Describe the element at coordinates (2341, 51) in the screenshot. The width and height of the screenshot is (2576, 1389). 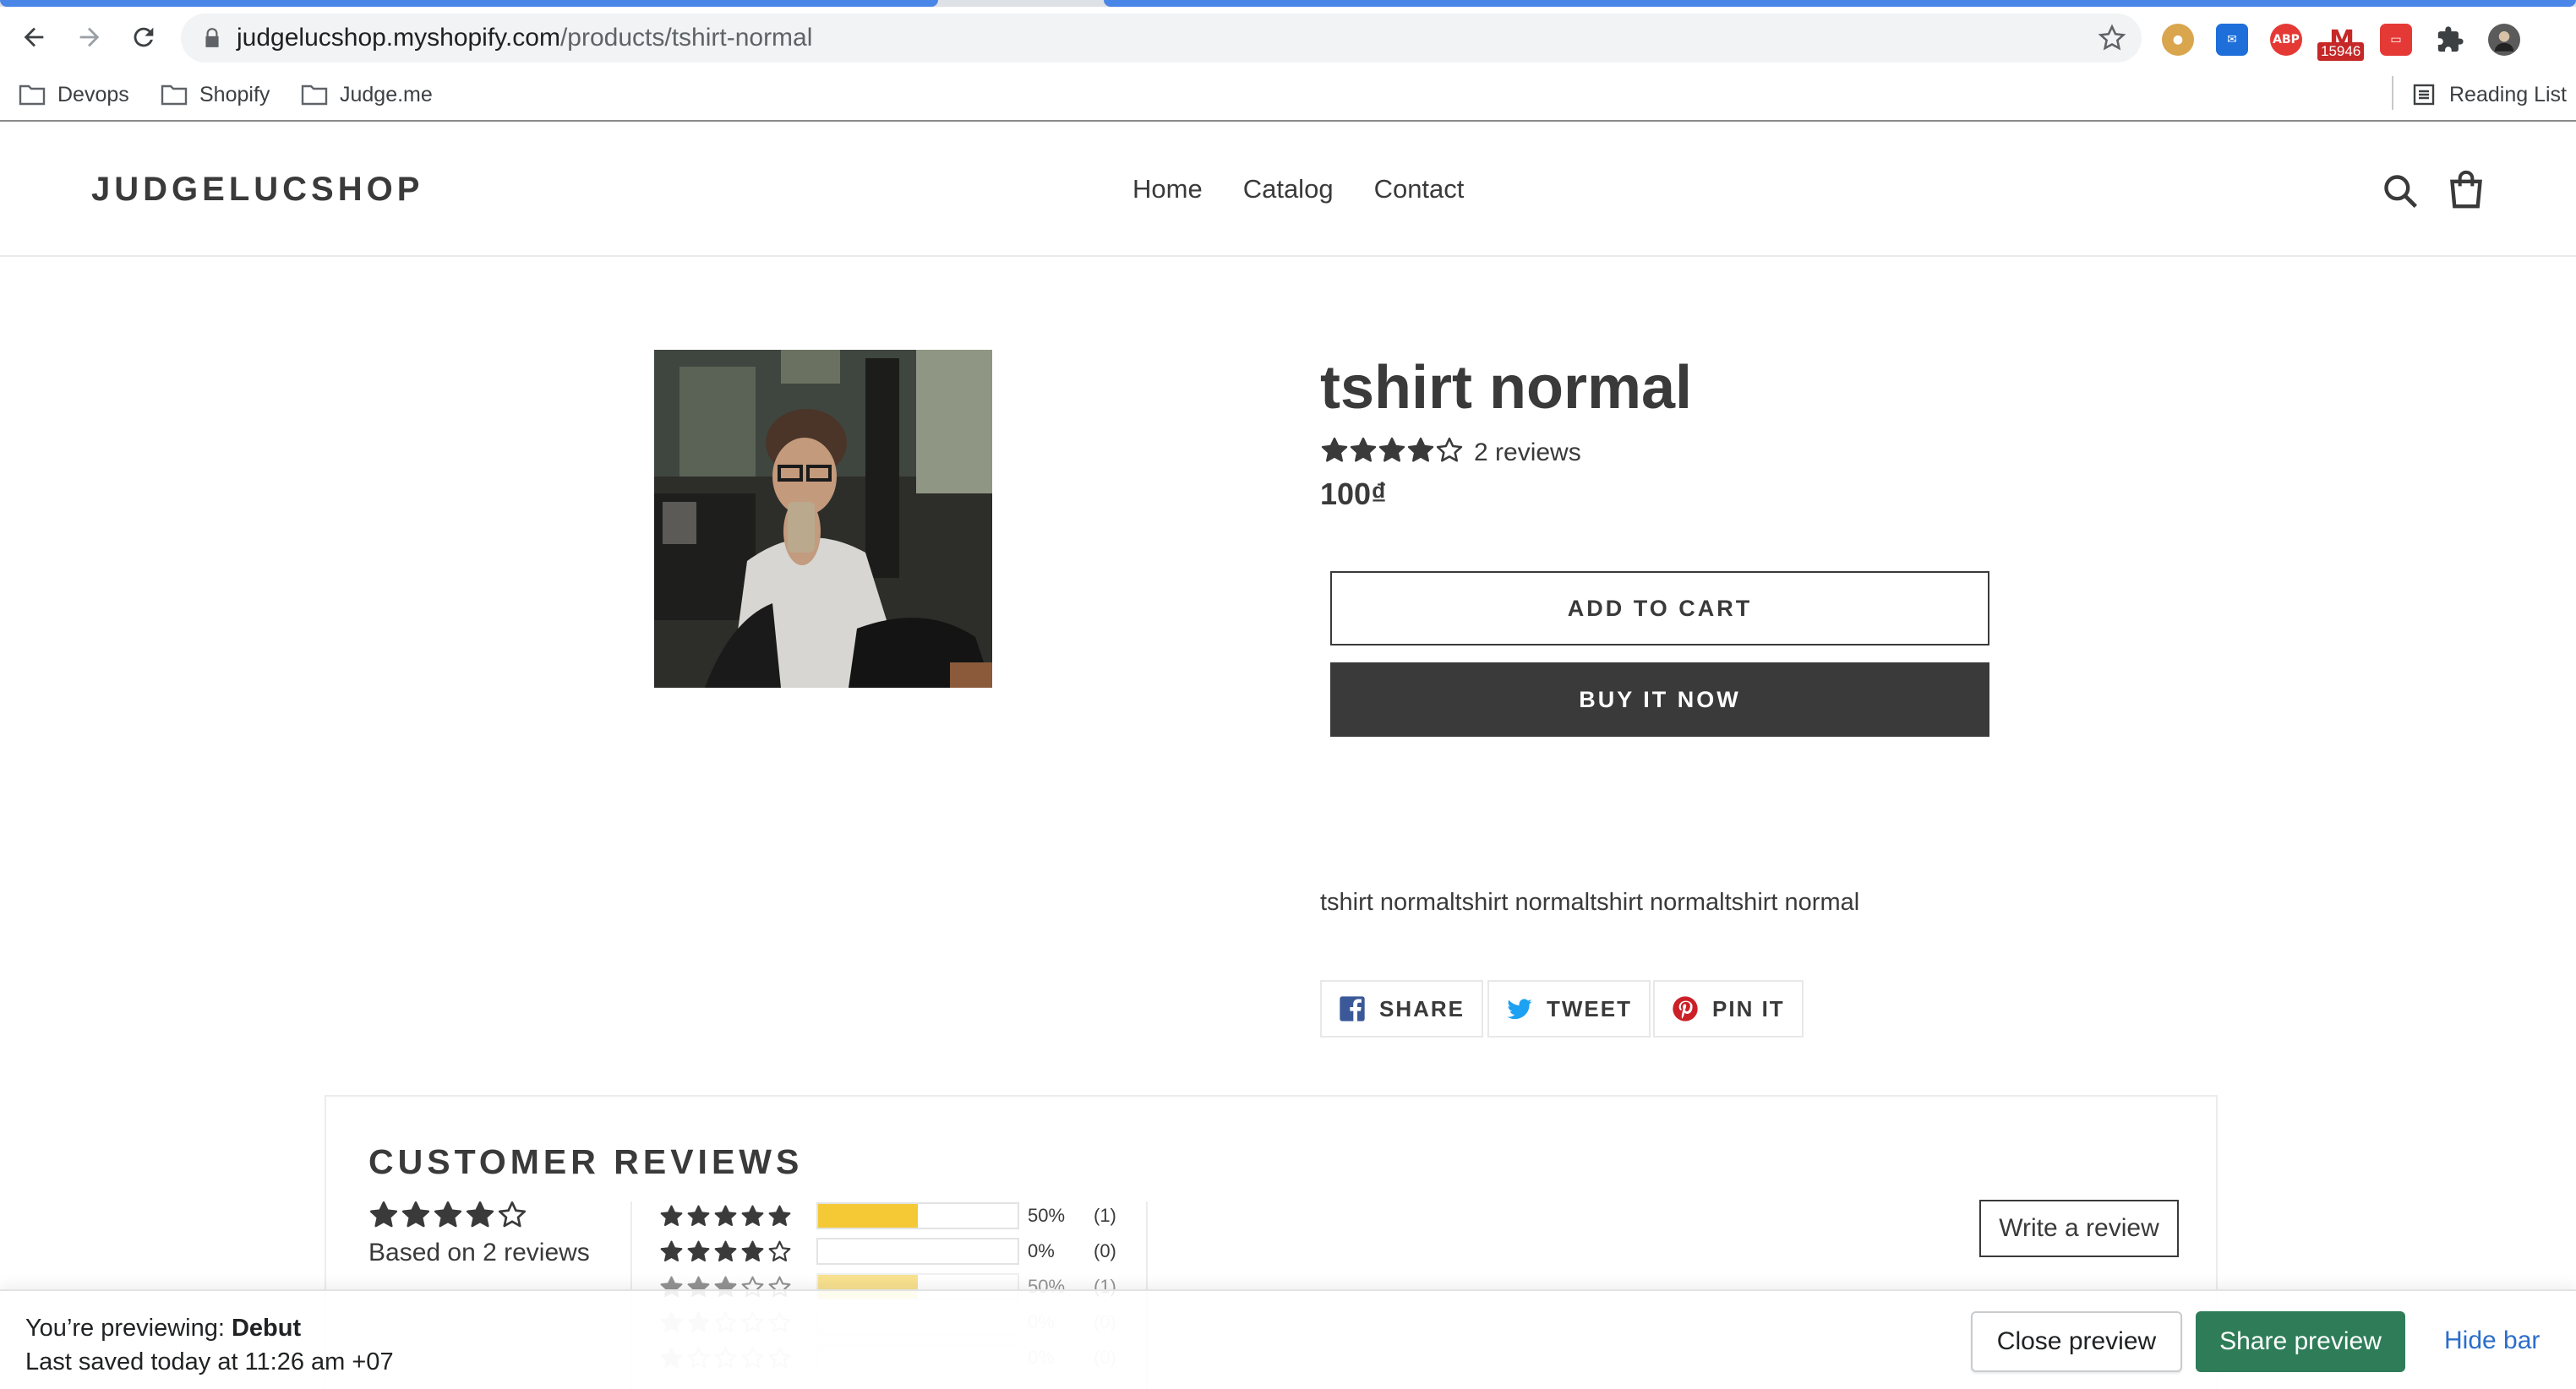
I see `gmail-unread-badge: 15946` at that location.